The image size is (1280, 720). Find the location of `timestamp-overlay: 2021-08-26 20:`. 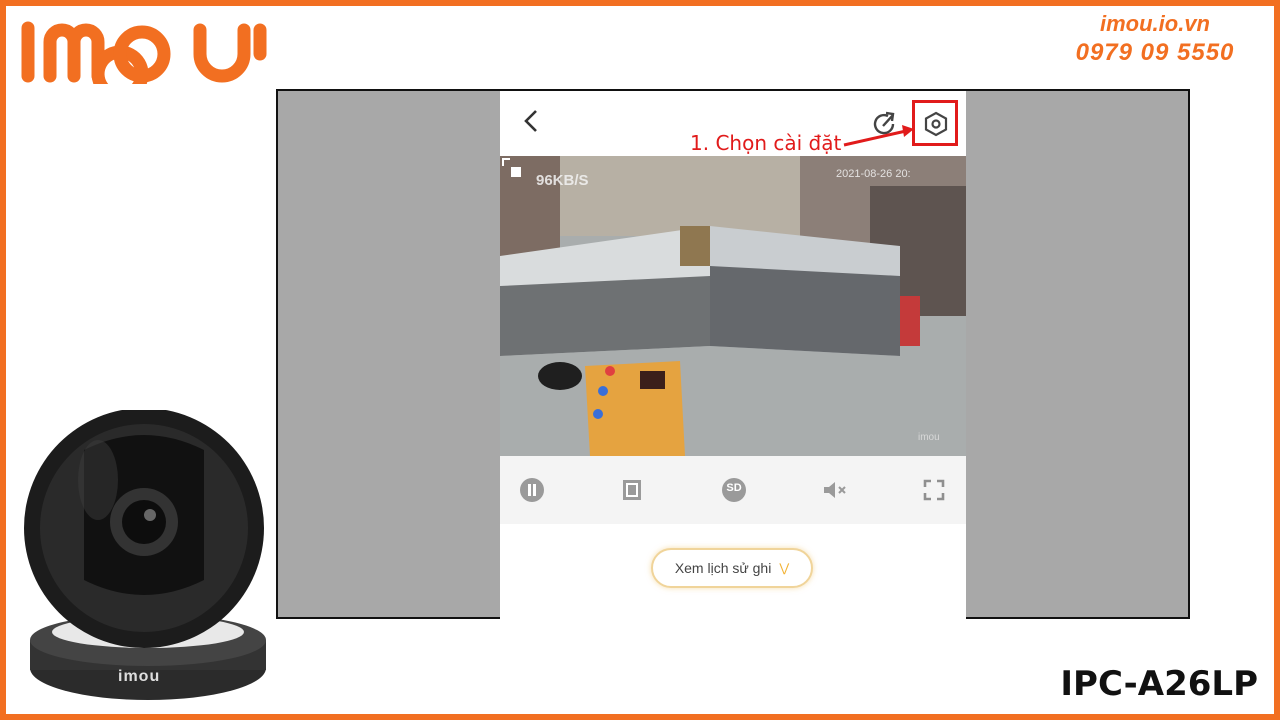

timestamp-overlay: 2021-08-26 20: is located at coordinates (873, 174).